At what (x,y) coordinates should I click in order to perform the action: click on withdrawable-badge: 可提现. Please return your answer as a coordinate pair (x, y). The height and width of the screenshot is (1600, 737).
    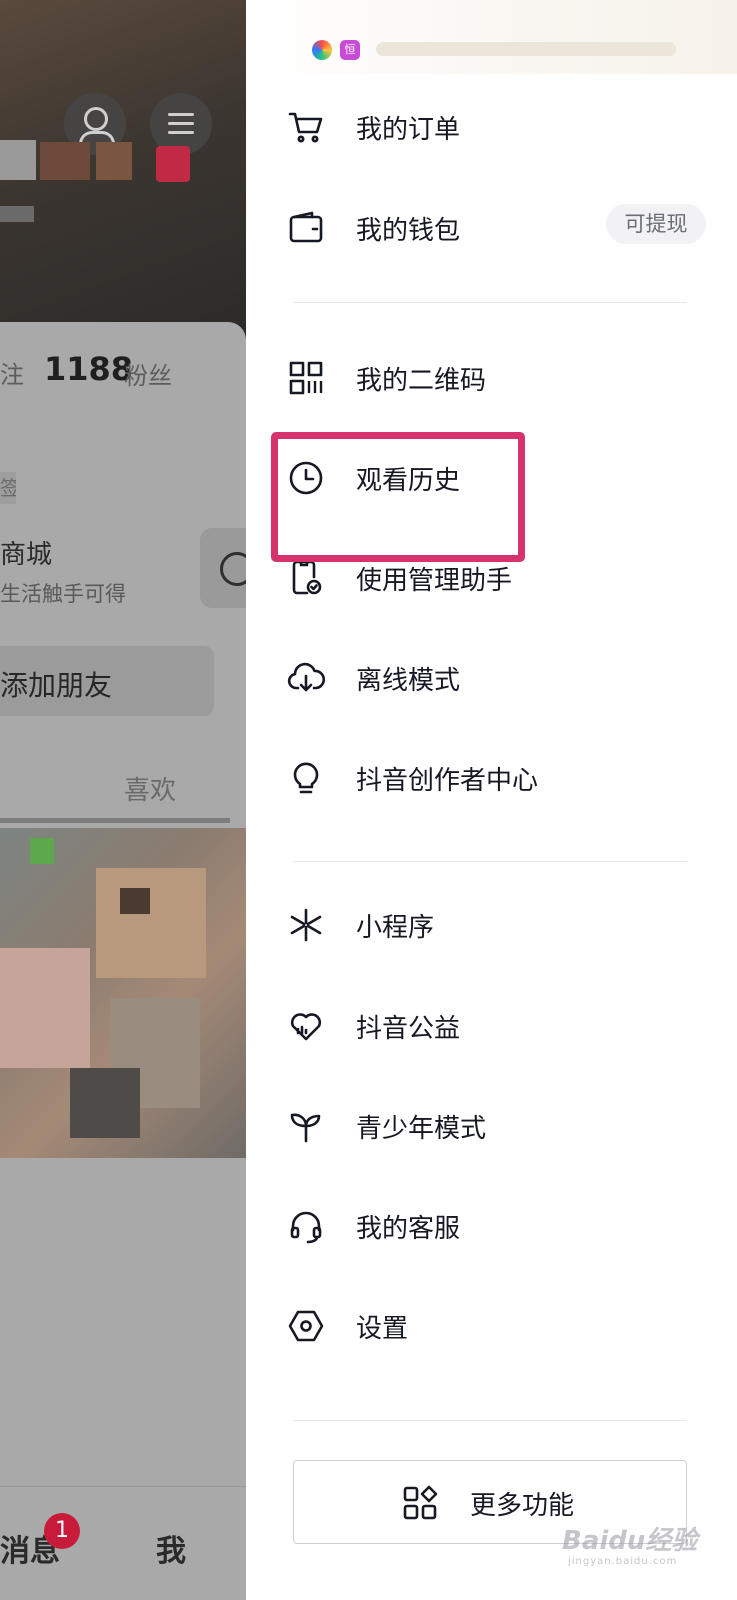
    Looking at the image, I should click on (656, 224).